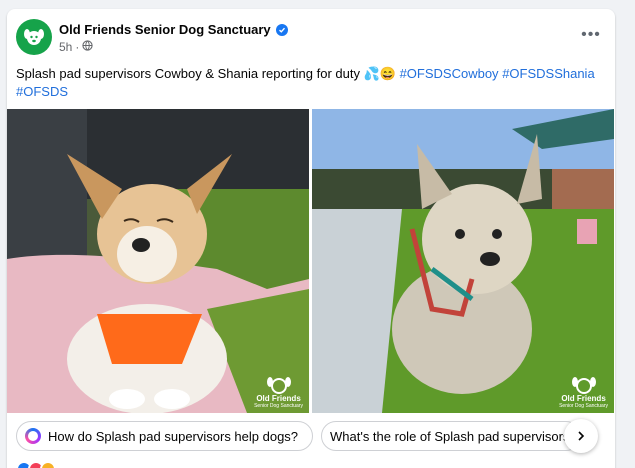 This screenshot has height=468, width=635. Describe the element at coordinates (87, 47) in the screenshot. I see `globe-icon` at that location.